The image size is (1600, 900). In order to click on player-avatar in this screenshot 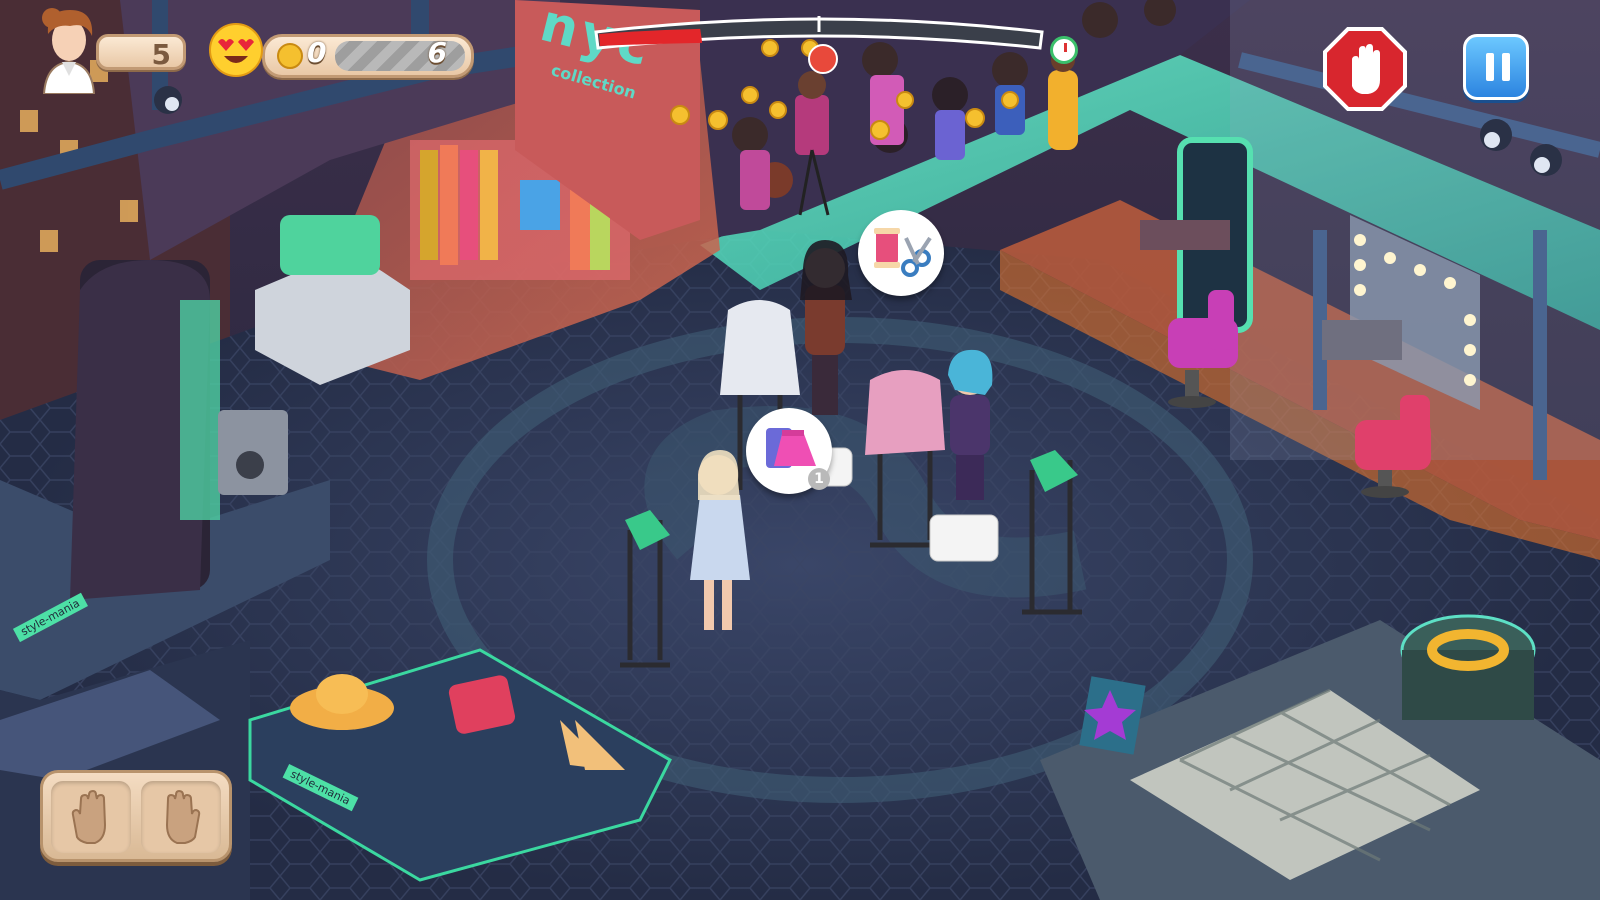, I will do `click(69, 49)`.